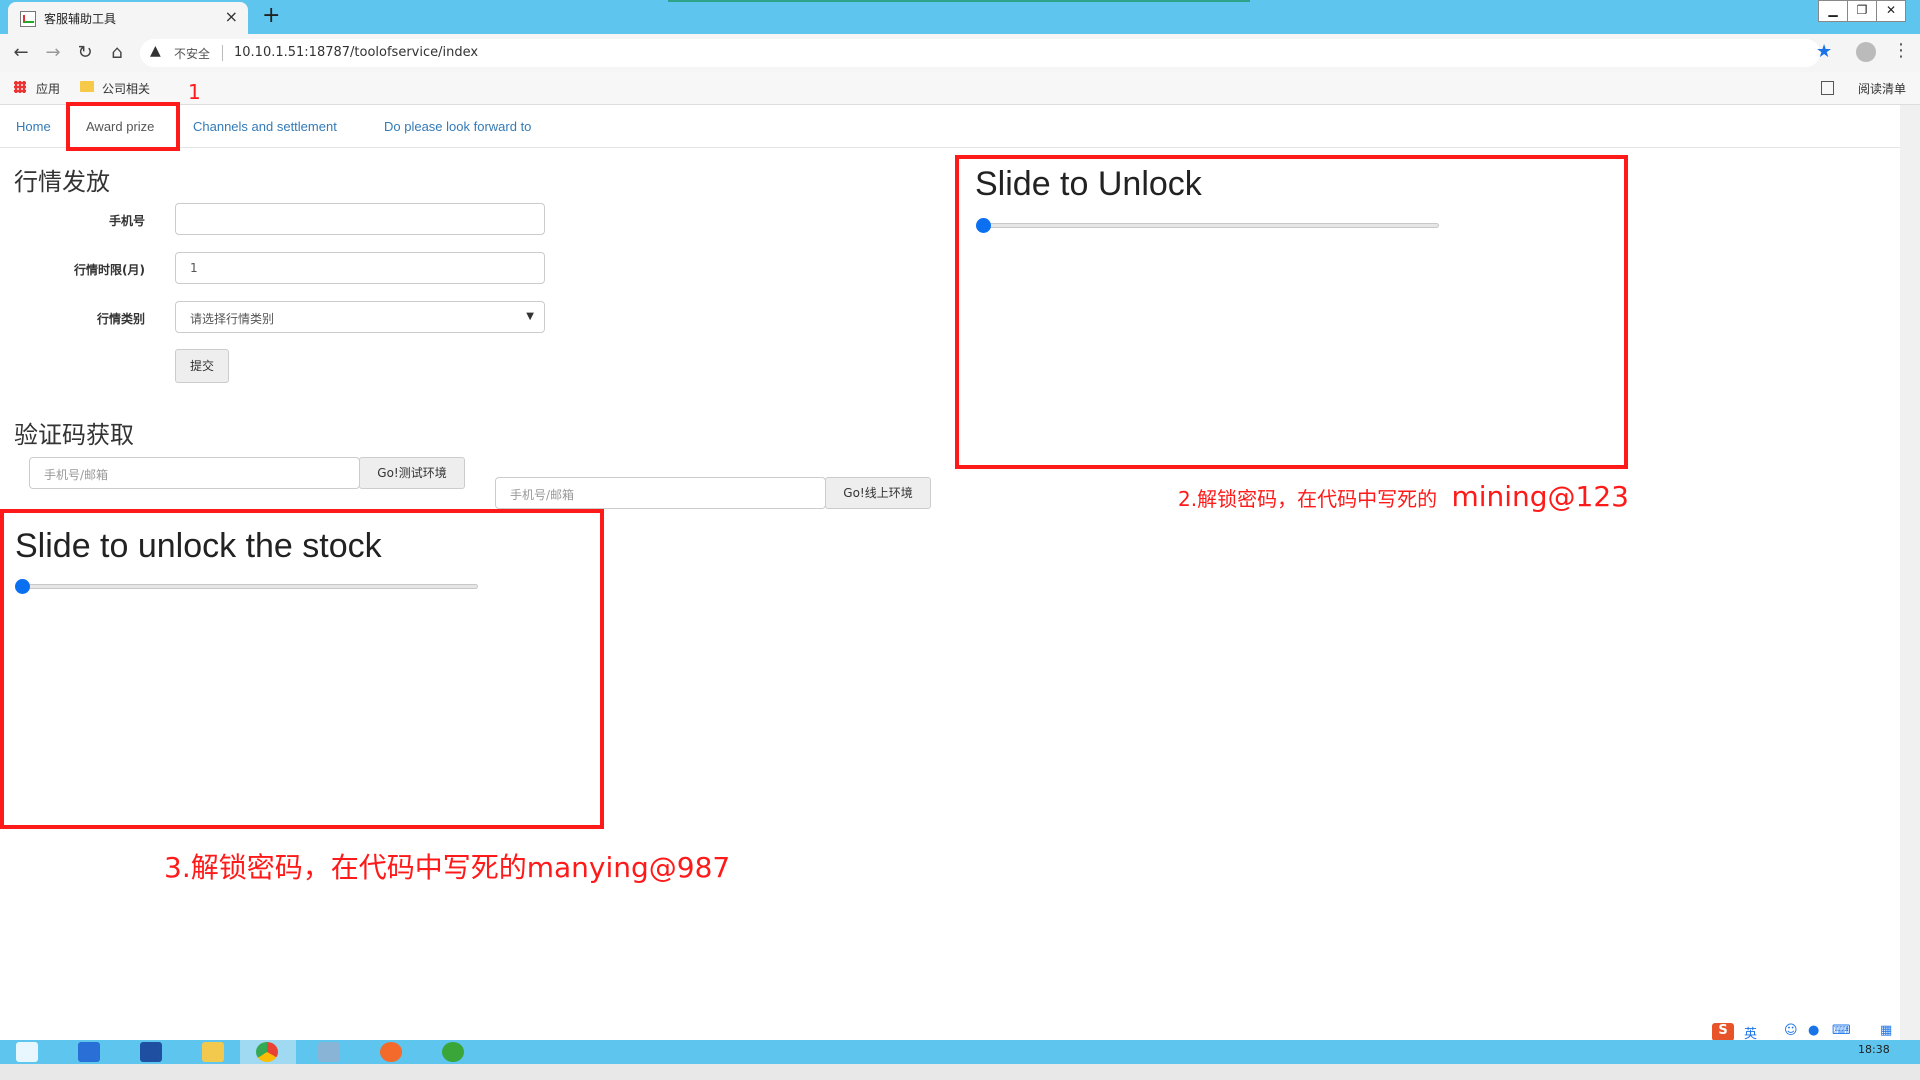 This screenshot has height=1080, width=1920. Describe the element at coordinates (356, 52) in the screenshot. I see `url-text: 10.10.1.51:18787/toolofservice/index` at that location.